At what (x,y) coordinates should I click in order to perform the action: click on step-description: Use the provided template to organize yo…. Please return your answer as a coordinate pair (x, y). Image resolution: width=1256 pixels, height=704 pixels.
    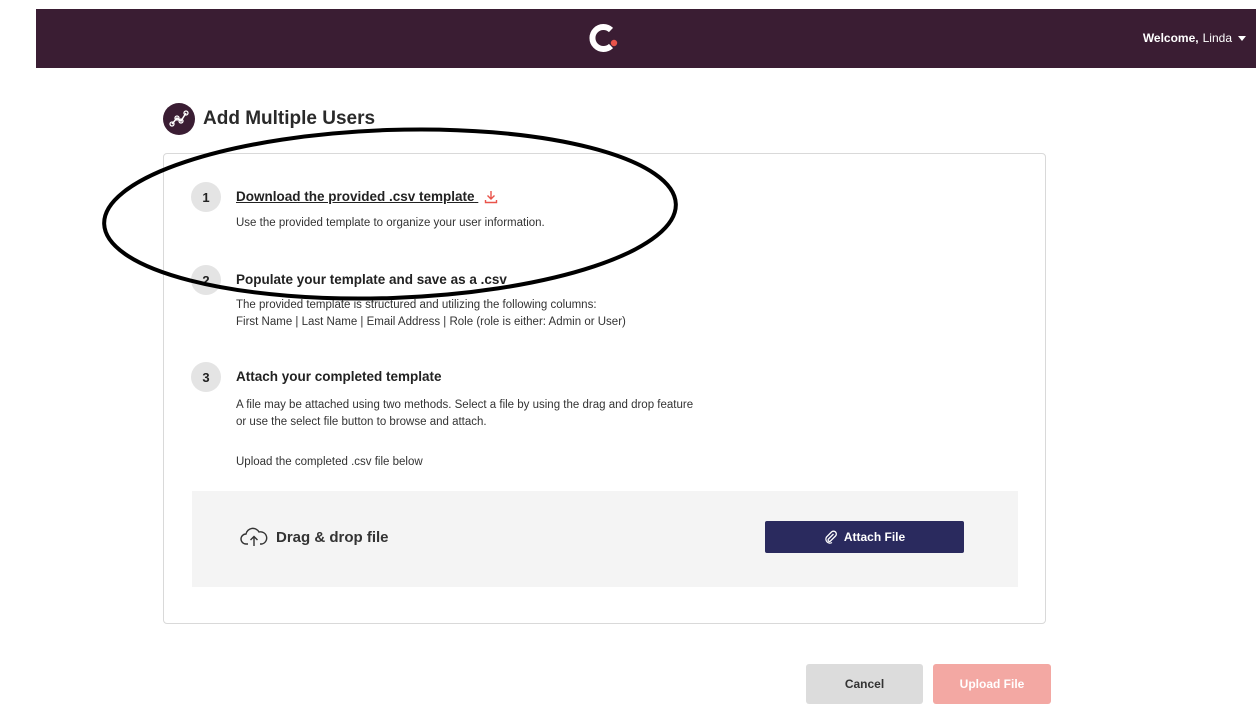
    Looking at the image, I should click on (390, 223).